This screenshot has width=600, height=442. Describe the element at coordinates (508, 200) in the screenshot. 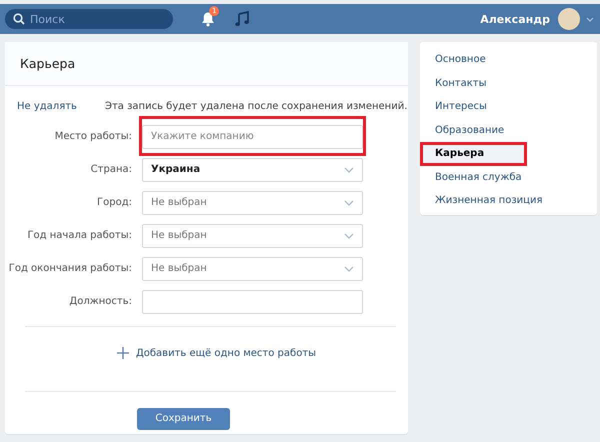

I see `sidebar-item: Жизненная позиция` at that location.